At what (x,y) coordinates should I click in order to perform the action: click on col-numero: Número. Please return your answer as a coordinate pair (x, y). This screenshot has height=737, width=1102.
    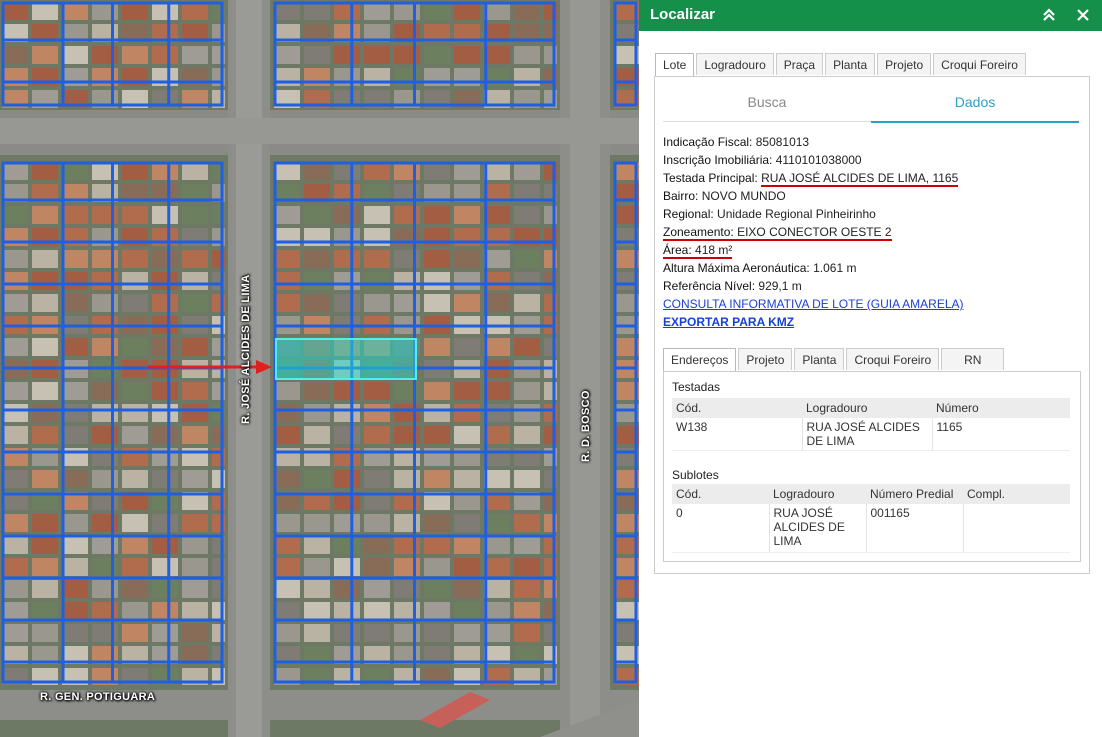
    Looking at the image, I should click on (1001, 408).